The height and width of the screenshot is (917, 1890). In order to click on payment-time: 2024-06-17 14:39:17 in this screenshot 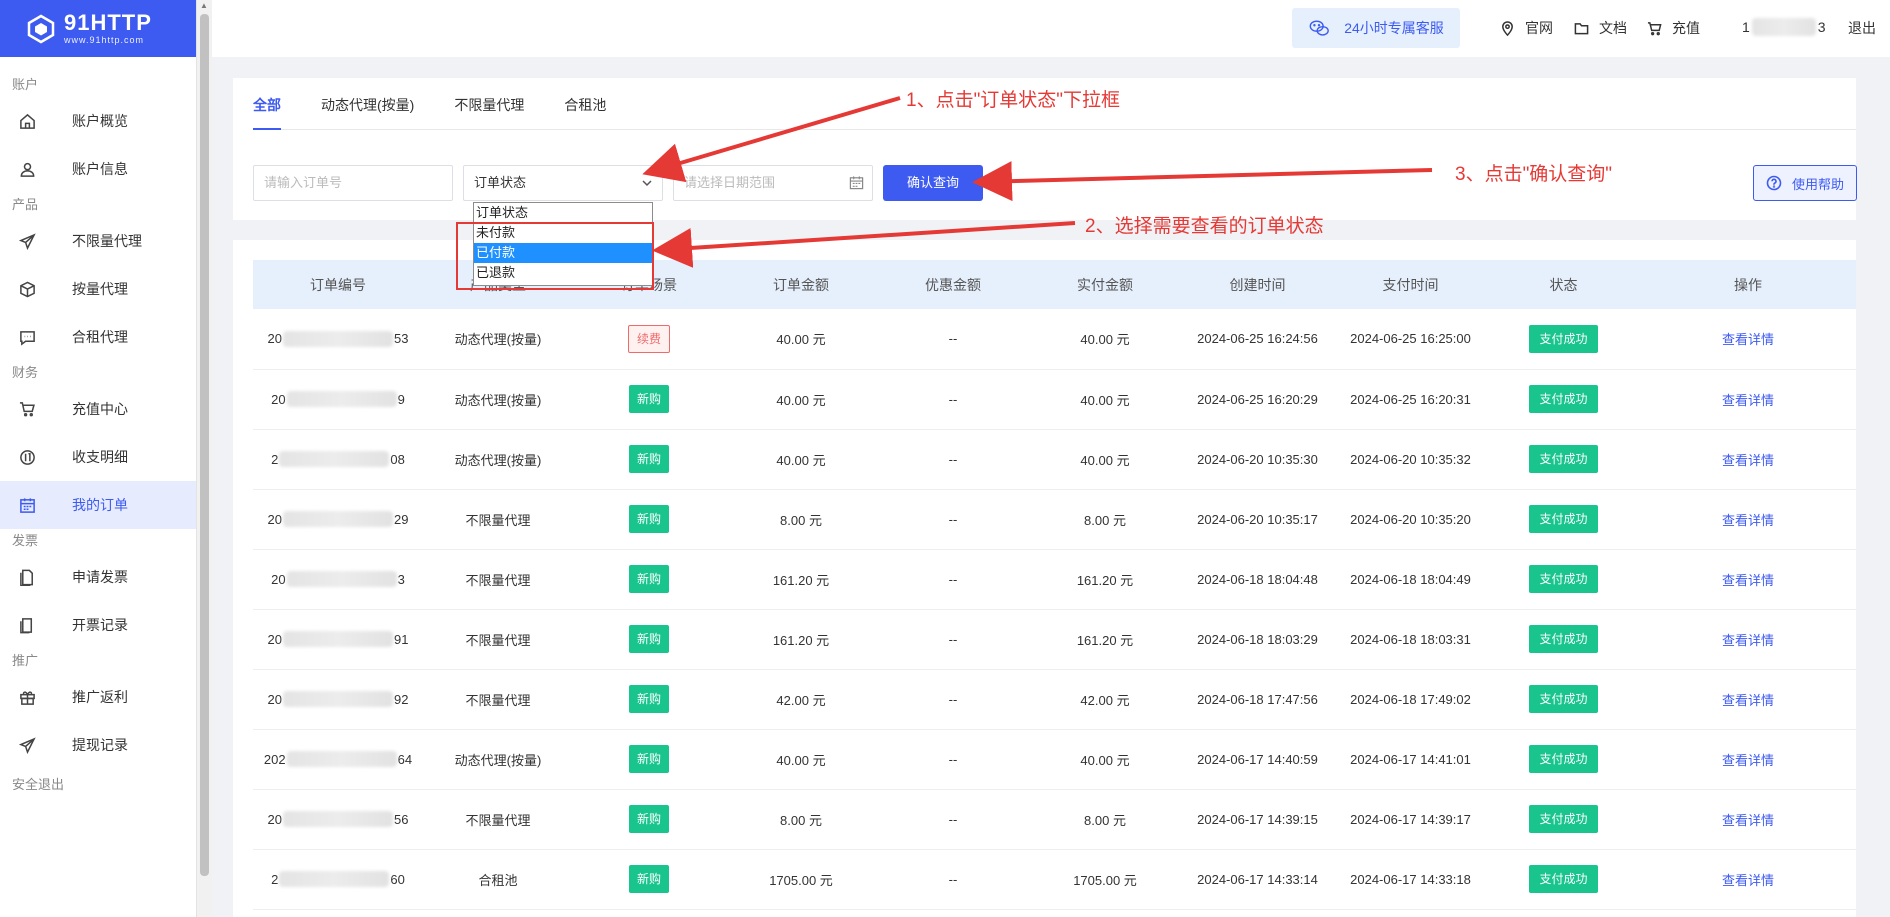, I will do `click(1410, 819)`.